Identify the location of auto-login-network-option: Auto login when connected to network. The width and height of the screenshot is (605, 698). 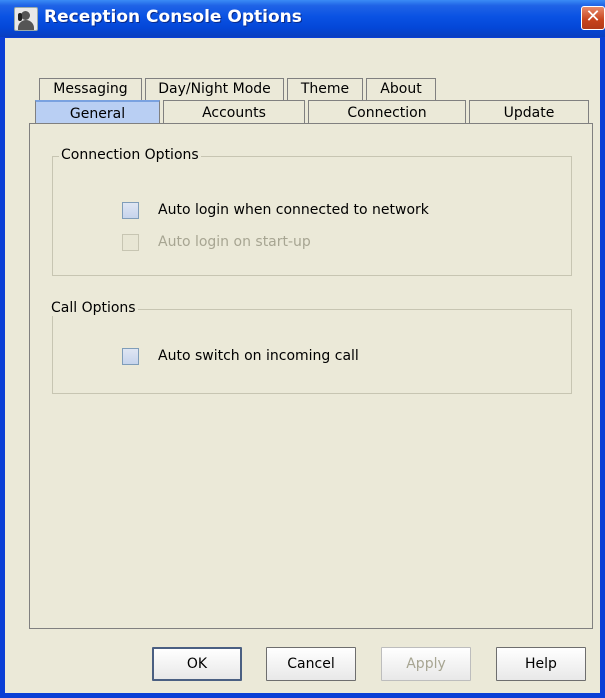
(302, 212).